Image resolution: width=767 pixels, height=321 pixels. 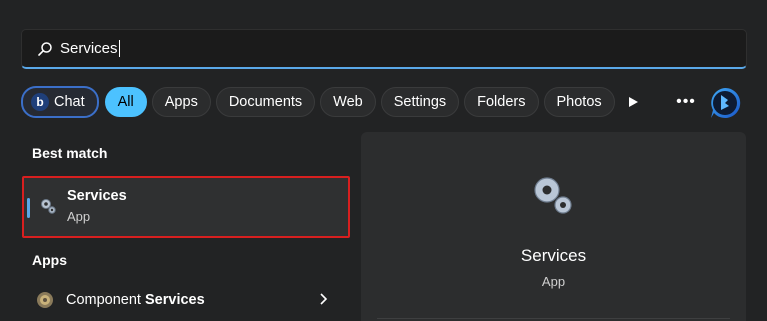 I want to click on apps-heading: Apps, so click(x=49, y=260).